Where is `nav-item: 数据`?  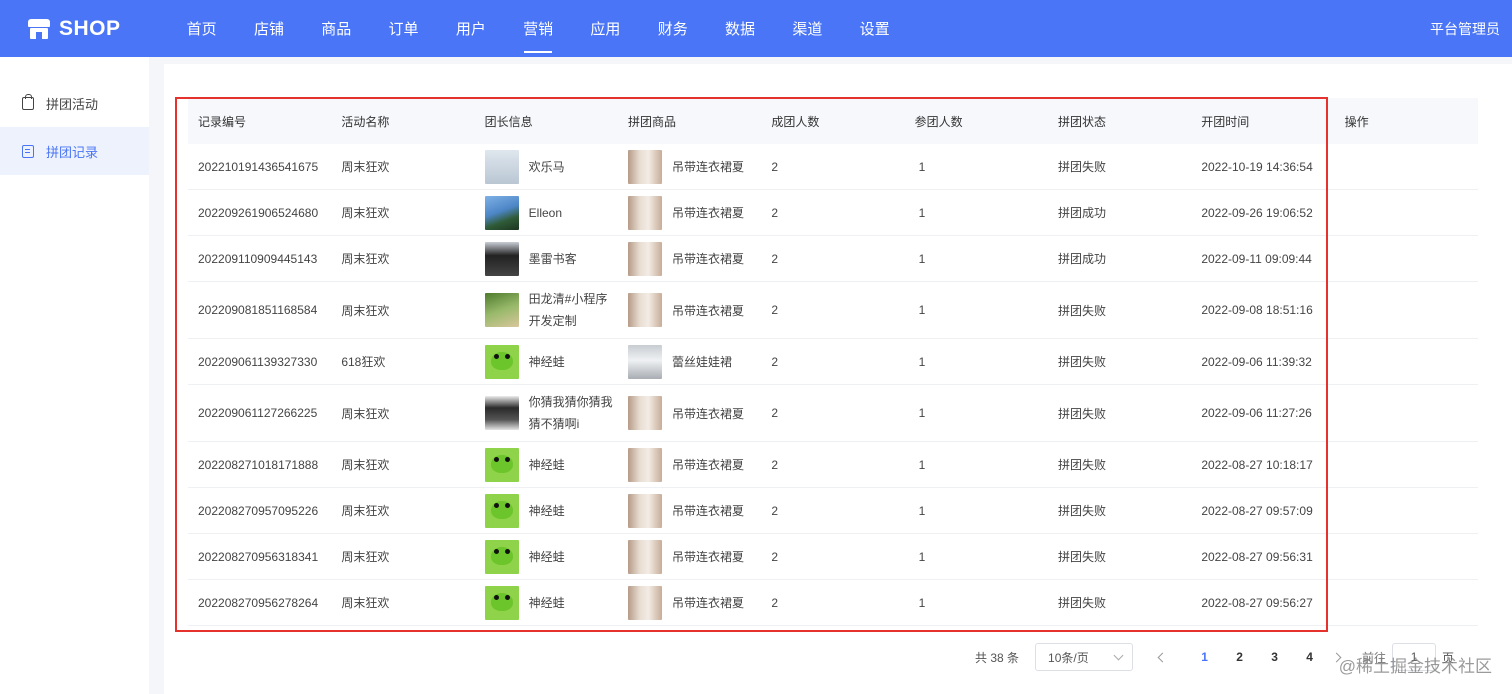 nav-item: 数据 is located at coordinates (739, 28).